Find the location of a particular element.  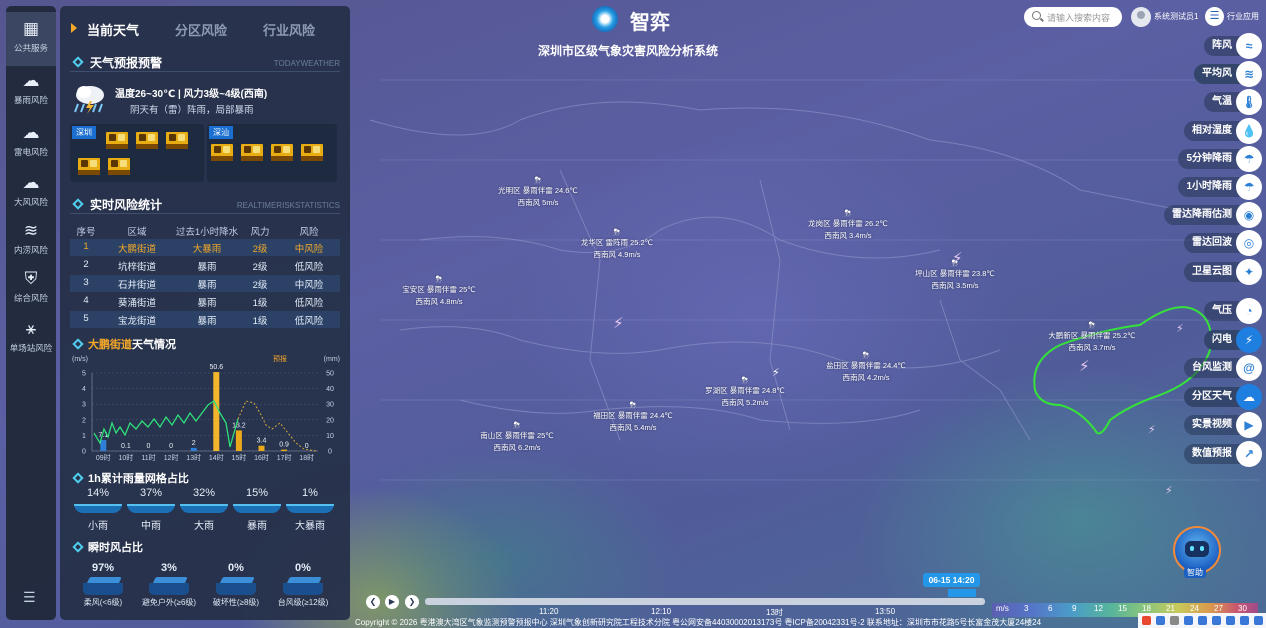

avatar is located at coordinates (1141, 17).